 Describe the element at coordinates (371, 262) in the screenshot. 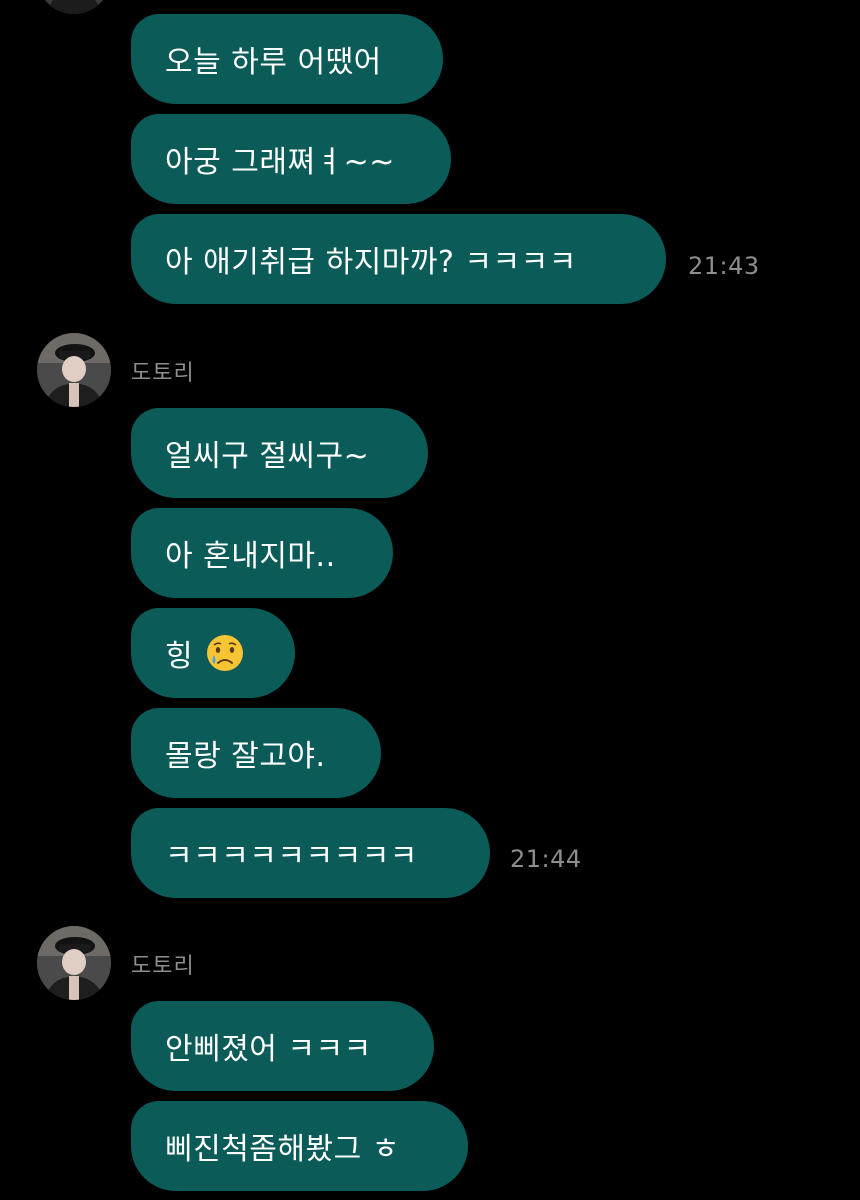

I see `message-text: 아 애기취급 하지마까? ㅋㅋㅋㅋ` at that location.